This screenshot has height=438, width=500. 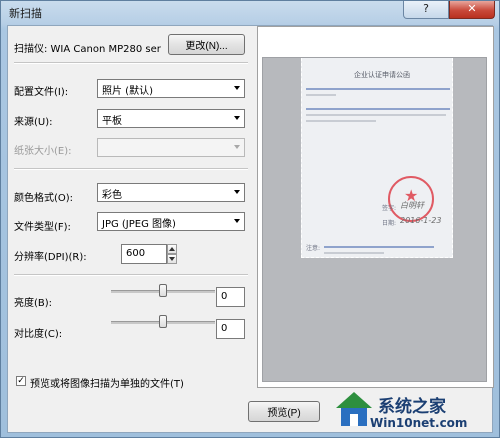 What do you see at coordinates (412, 407) in the screenshot?
I see `watermark-brand: 系统之家` at bounding box center [412, 407].